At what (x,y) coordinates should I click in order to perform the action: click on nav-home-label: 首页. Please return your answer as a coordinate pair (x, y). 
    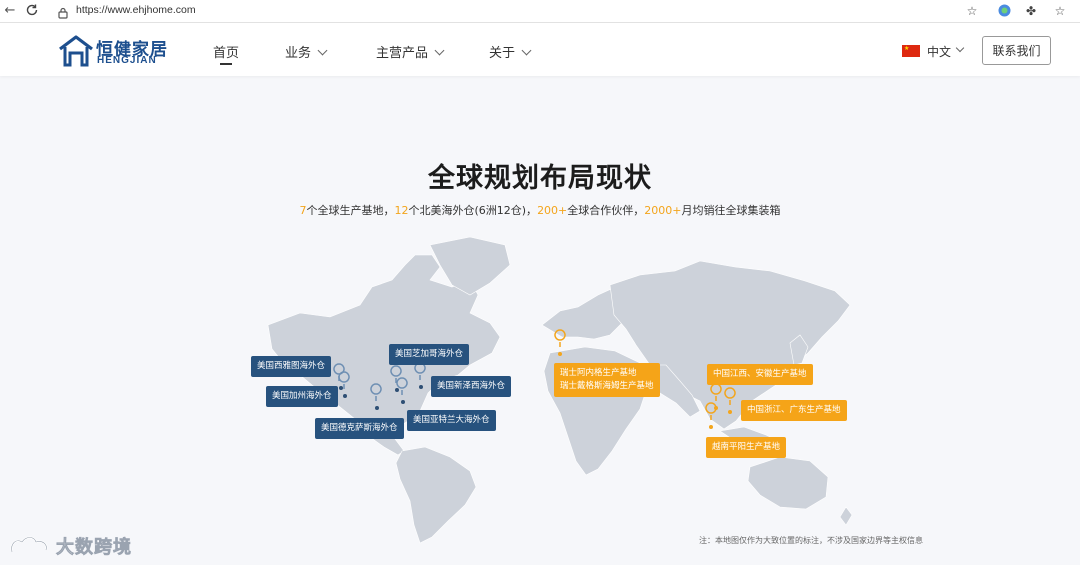
    Looking at the image, I should click on (226, 53).